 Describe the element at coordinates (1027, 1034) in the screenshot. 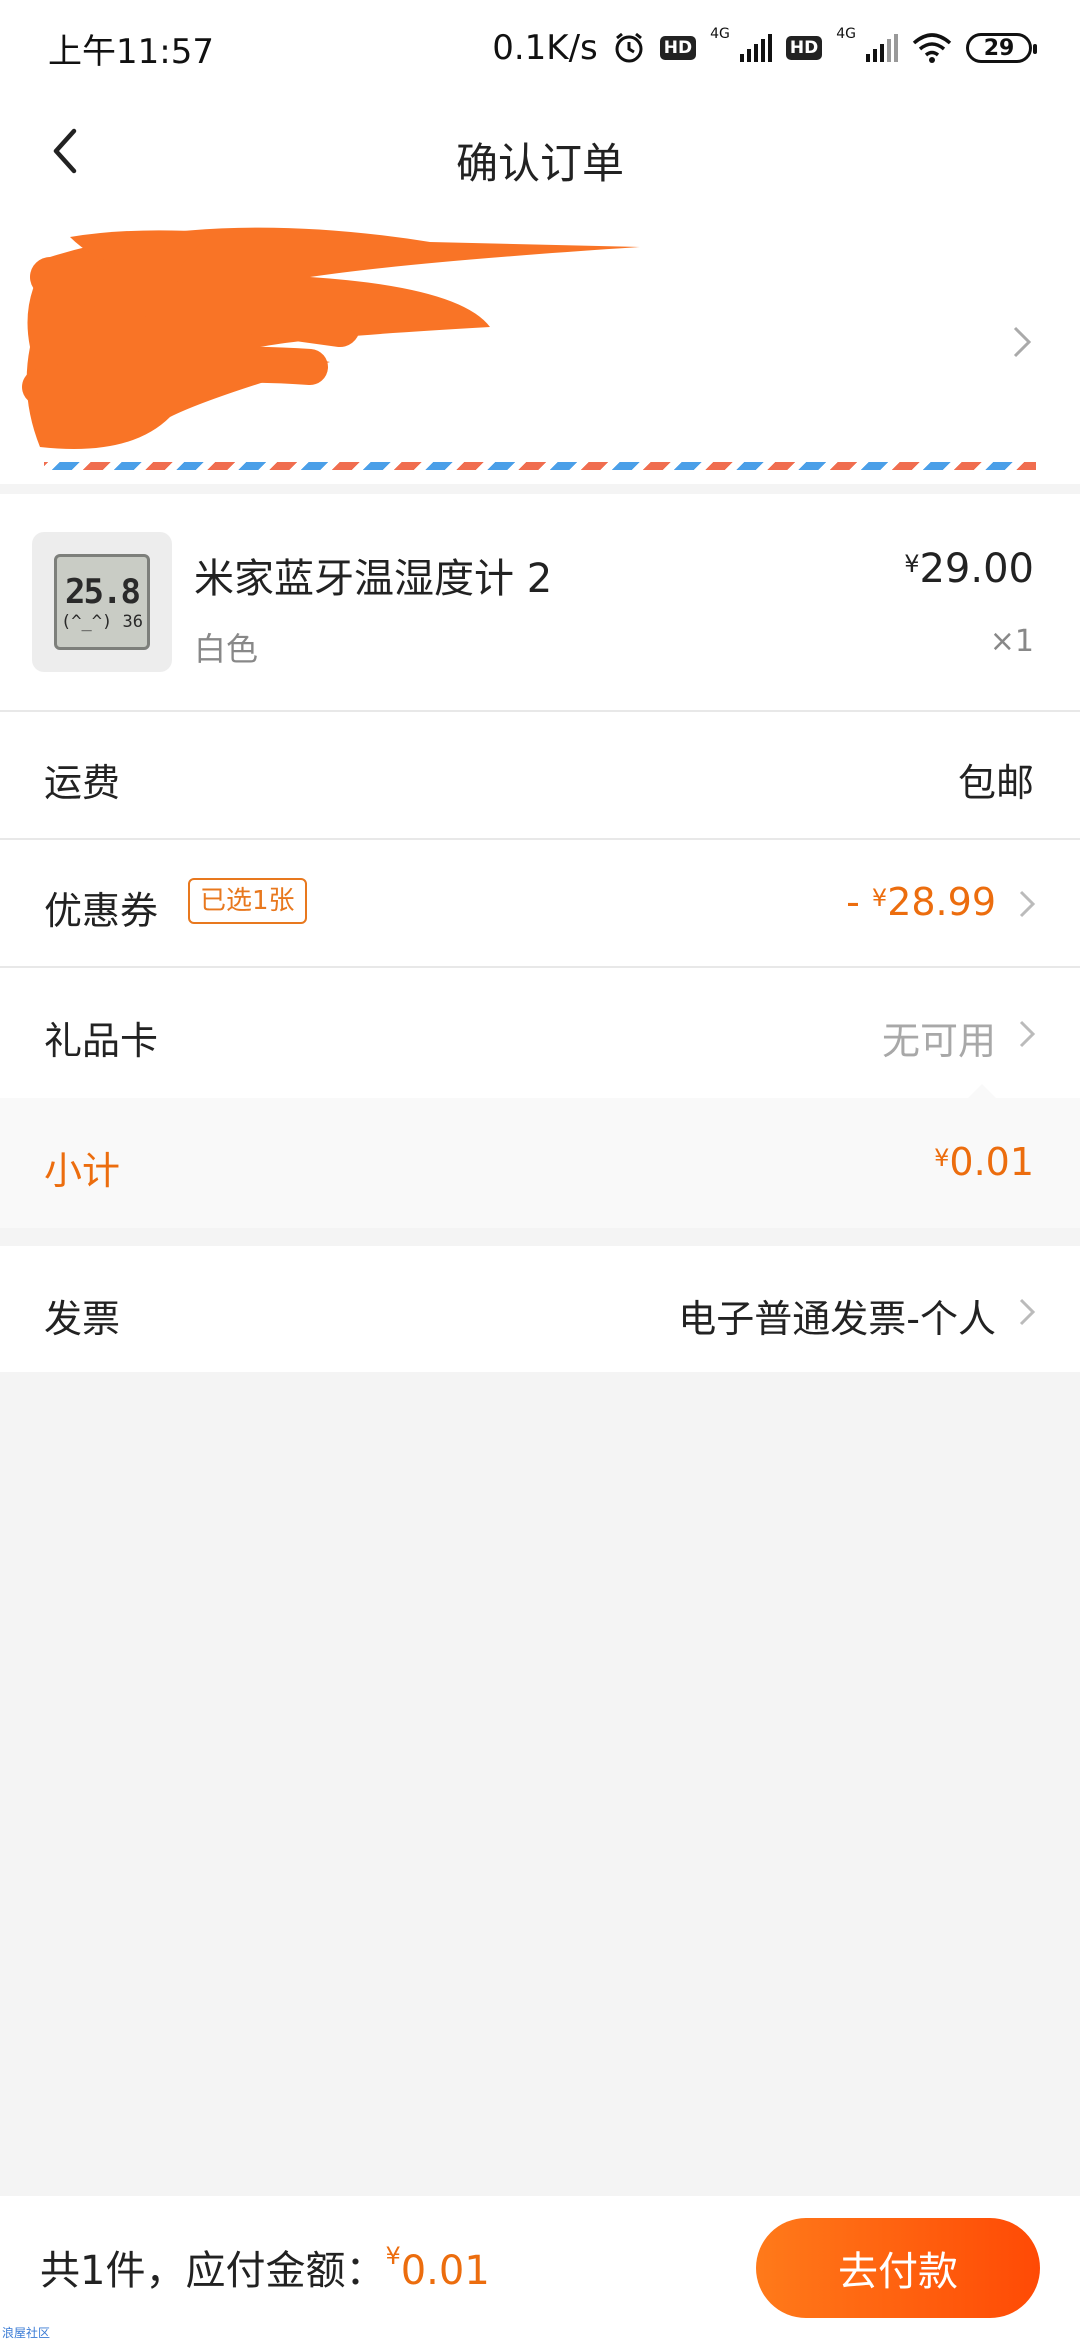

I see `gift-card-chevron-icon` at that location.